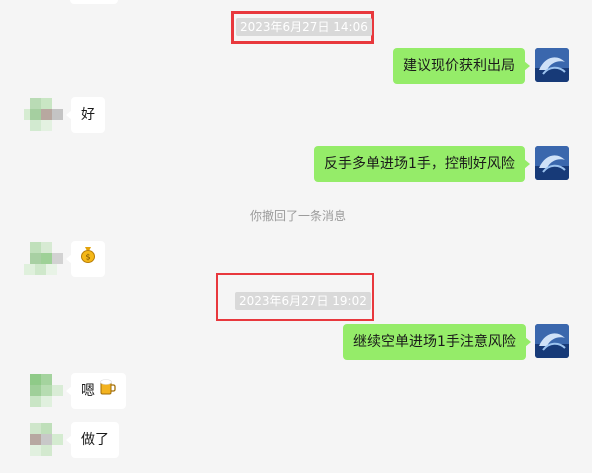 The width and height of the screenshot is (592, 473). I want to click on message-text: 建议现价获利出局, so click(459, 66).